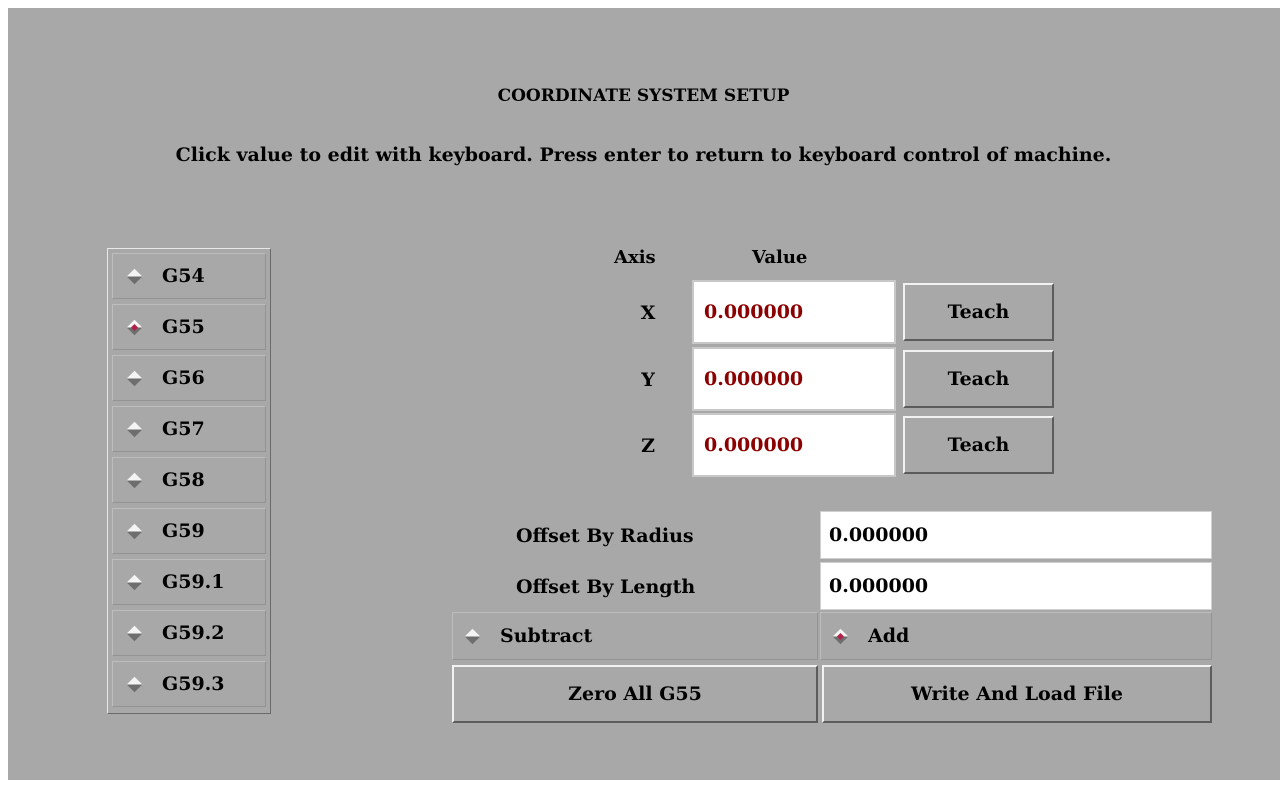 The height and width of the screenshot is (787, 1287). What do you see at coordinates (794, 312) in the screenshot?
I see `axis-x-value-field: 0.000000` at bounding box center [794, 312].